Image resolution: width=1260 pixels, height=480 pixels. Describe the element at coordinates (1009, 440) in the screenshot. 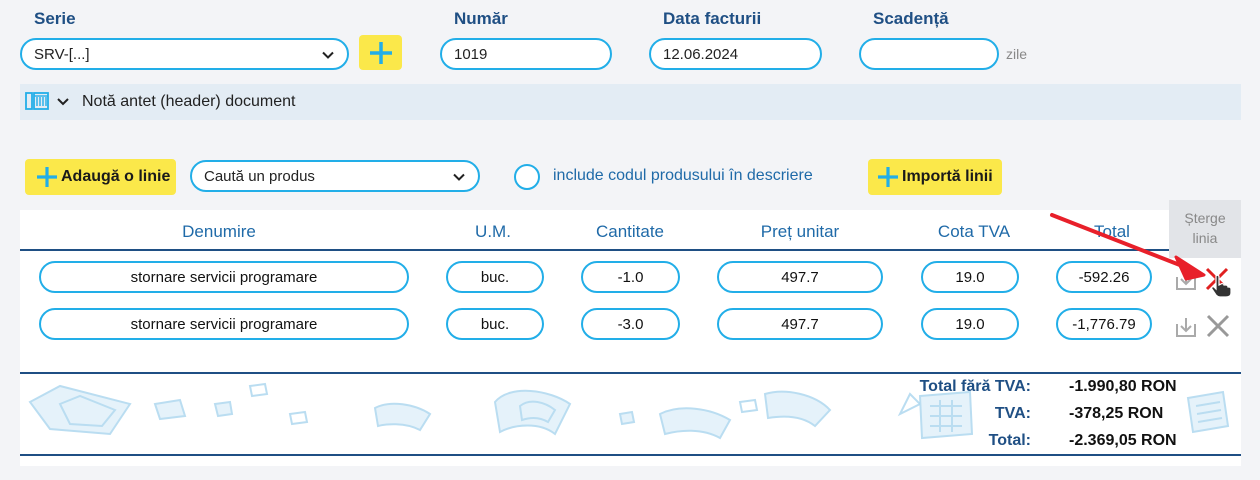

I see `total-label: Total:` at that location.